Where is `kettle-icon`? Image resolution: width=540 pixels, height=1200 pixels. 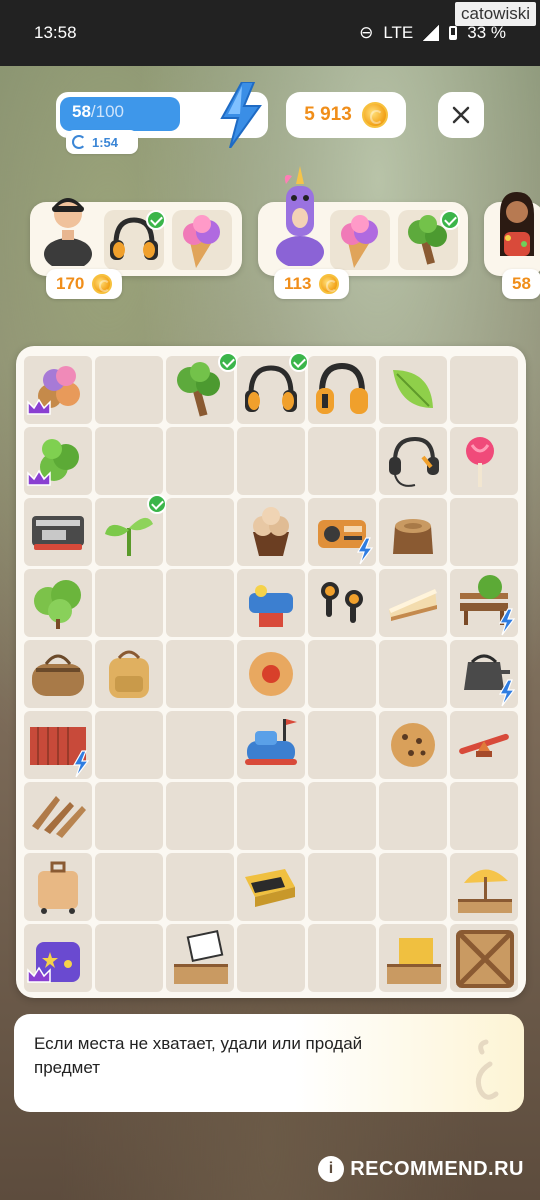 kettle-icon is located at coordinates (490, 680).